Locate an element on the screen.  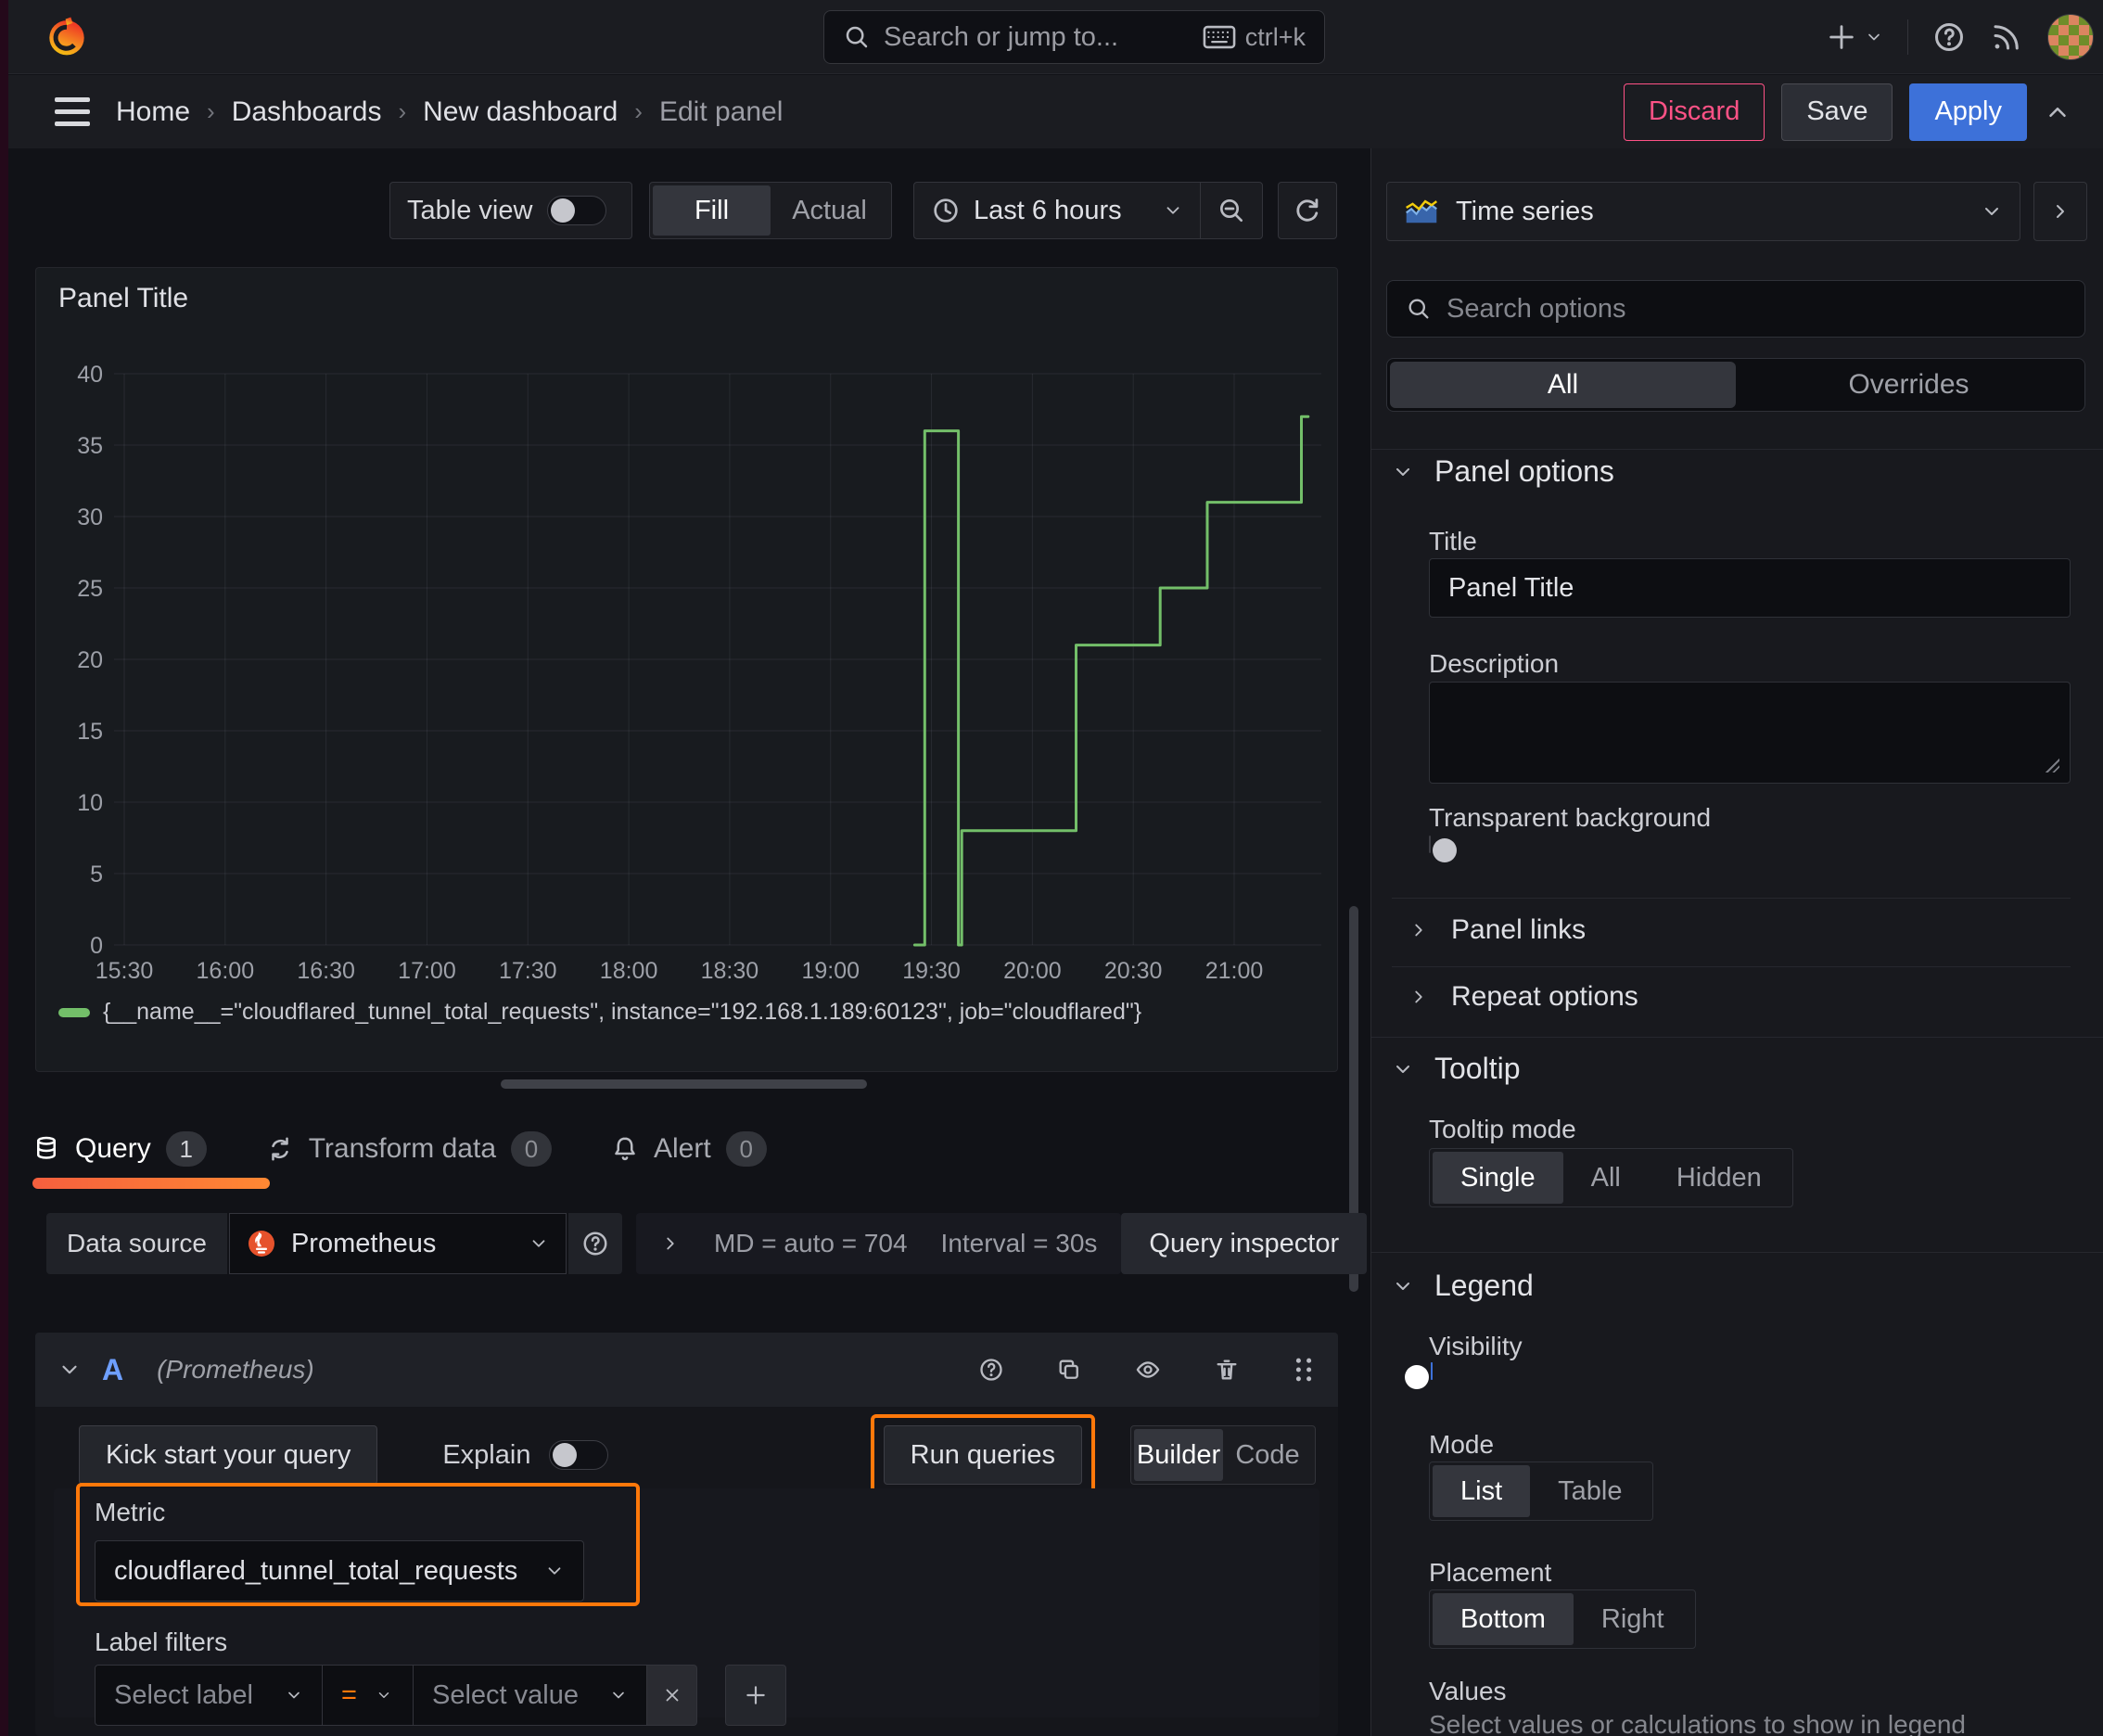
eye-icon is located at coordinates (1148, 1370).